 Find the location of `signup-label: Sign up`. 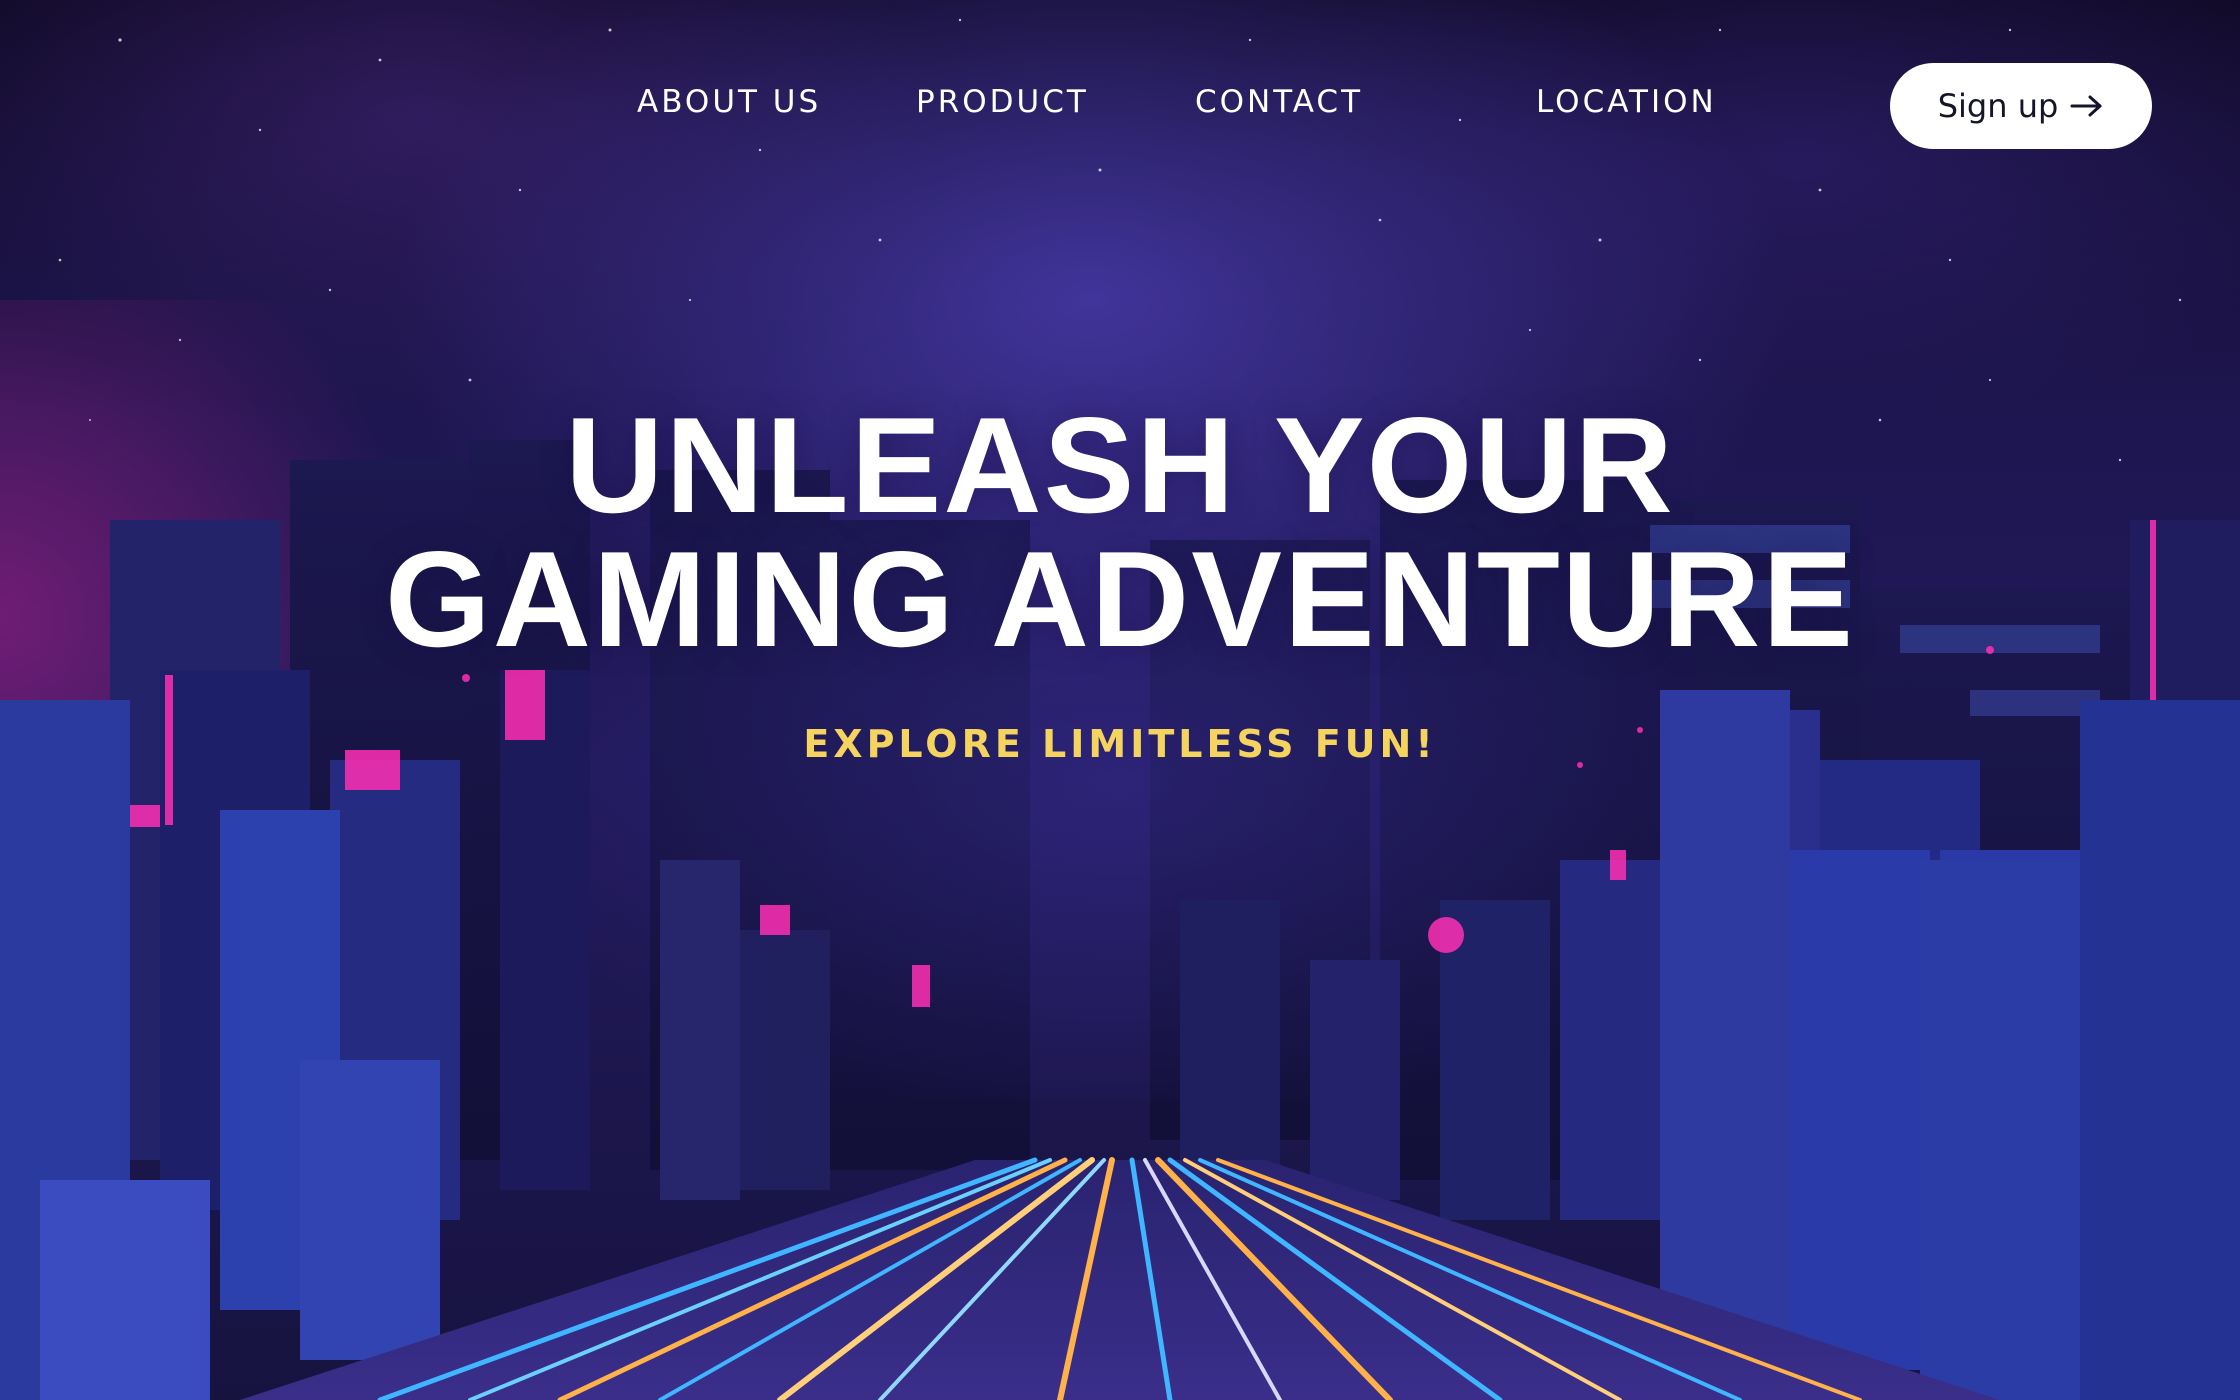

signup-label: Sign up is located at coordinates (1998, 106).